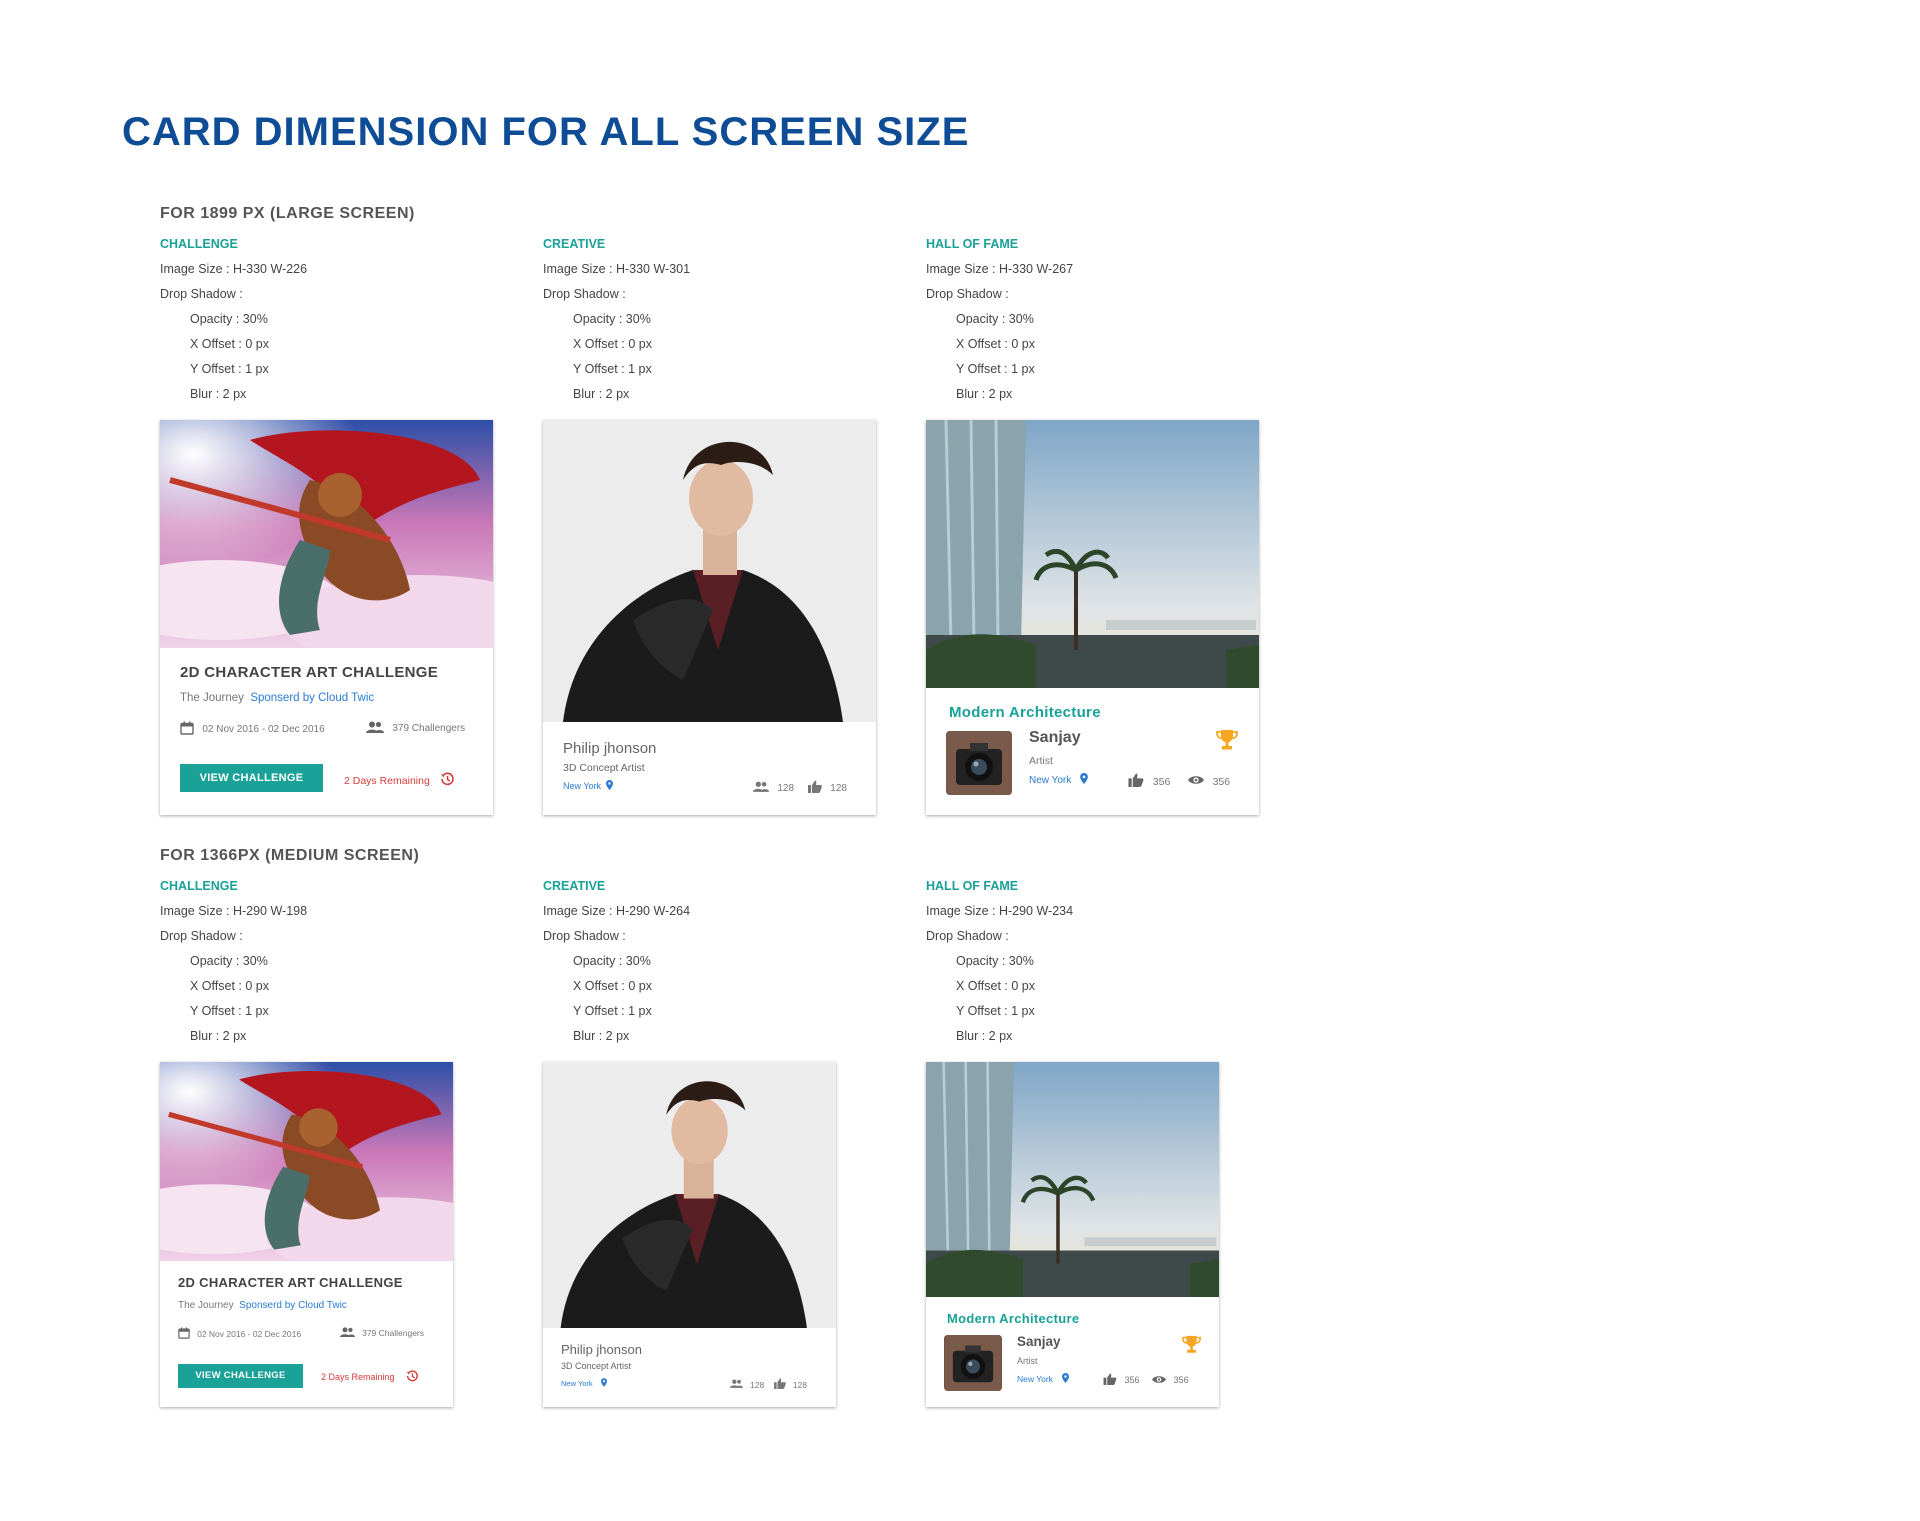  Describe the element at coordinates (263, 729) in the screenshot. I see `date-text: 02 Nov 2016 - 02 Dec 2016` at that location.